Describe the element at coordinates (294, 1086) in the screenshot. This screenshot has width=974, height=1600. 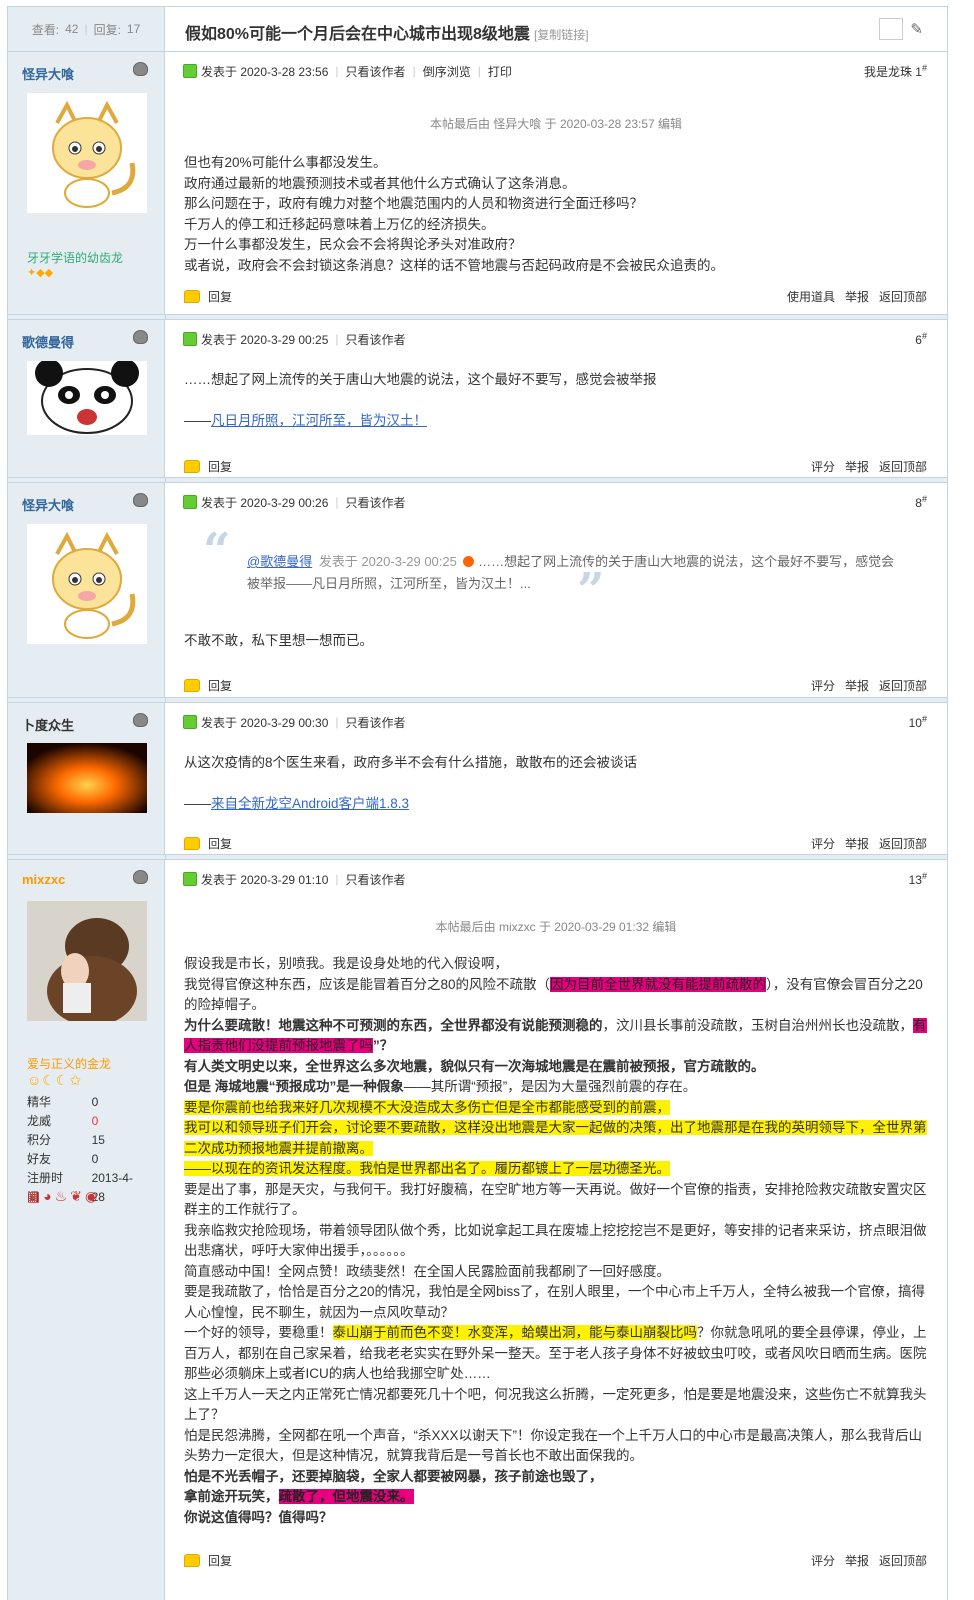
I see `bold-text: 但是 海城地震“预报成功”是一种假象` at that location.